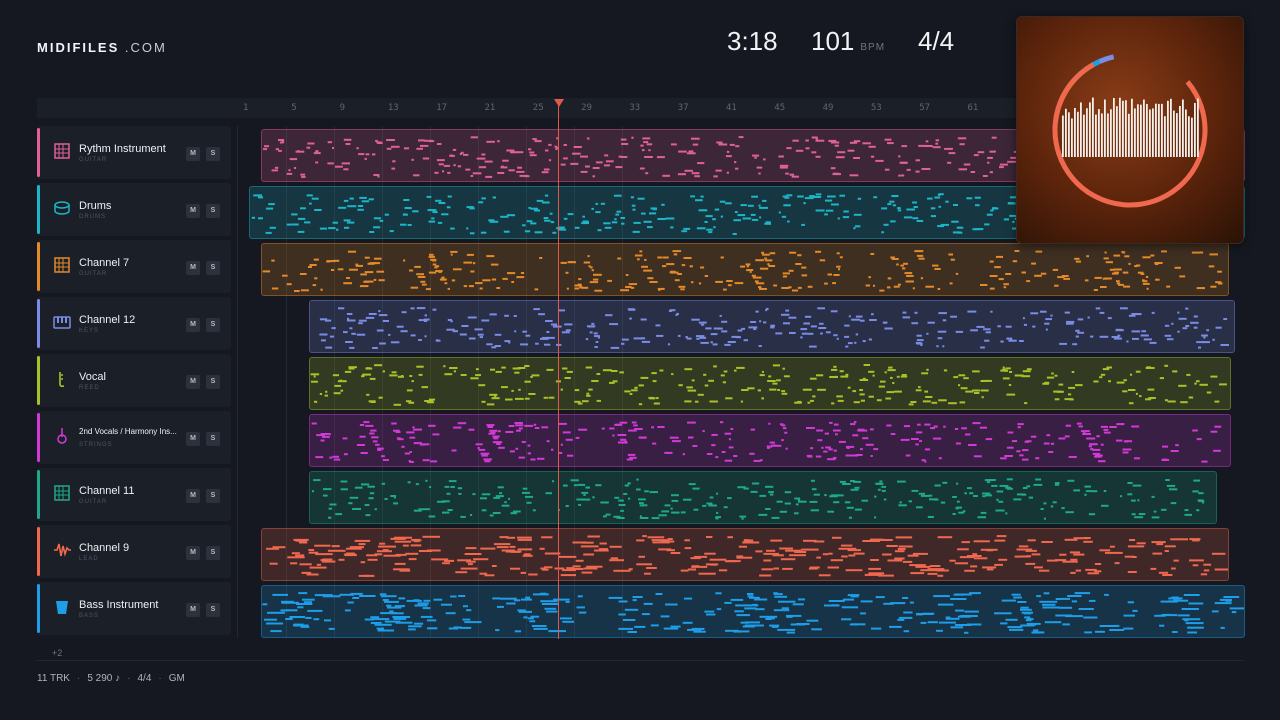 This screenshot has width=1280, height=720. What do you see at coordinates (134, 323) in the screenshot?
I see `track-header: Channel 12 KEYS M S` at bounding box center [134, 323].